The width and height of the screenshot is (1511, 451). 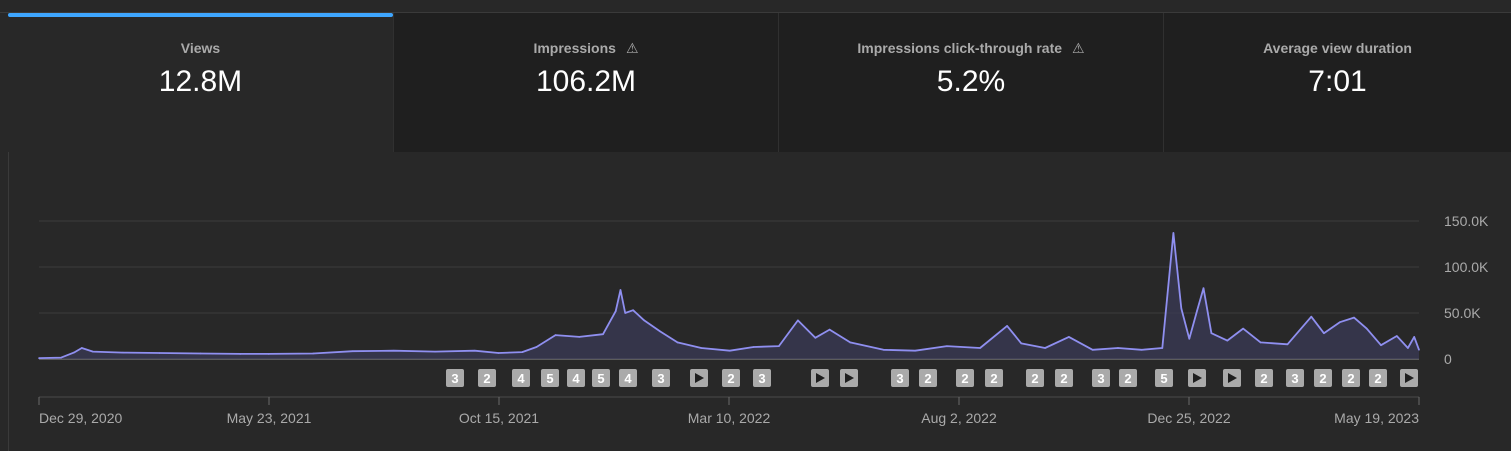 What do you see at coordinates (1462, 313) in the screenshot?
I see `y-tick-label: 50.0K` at bounding box center [1462, 313].